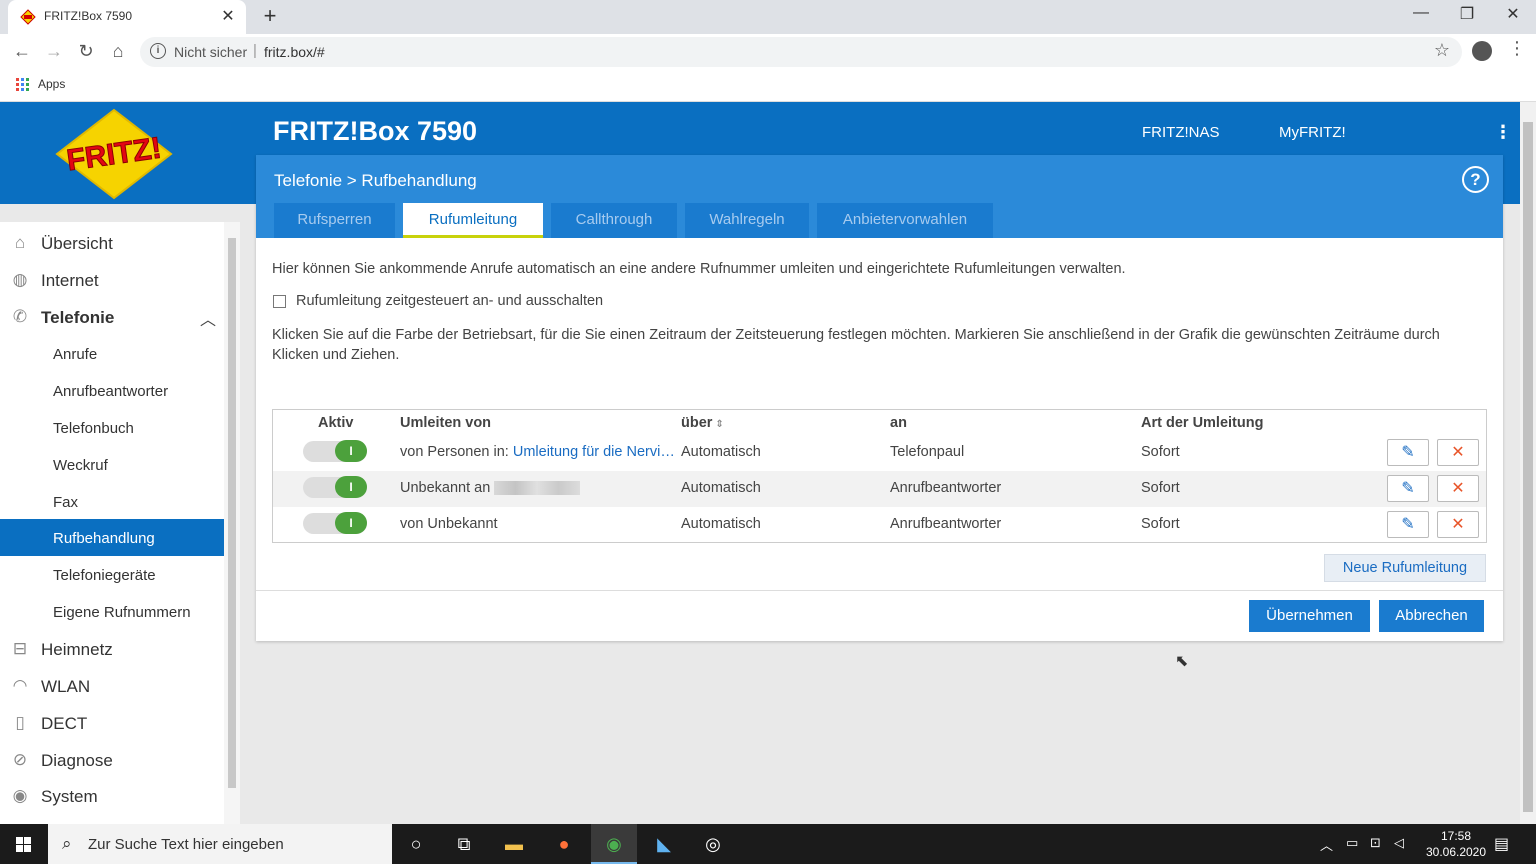 The width and height of the screenshot is (1536, 864). Describe the element at coordinates (1456, 844) in the screenshot. I see `taskbar-clock: 17:58 30.06.2020` at that location.